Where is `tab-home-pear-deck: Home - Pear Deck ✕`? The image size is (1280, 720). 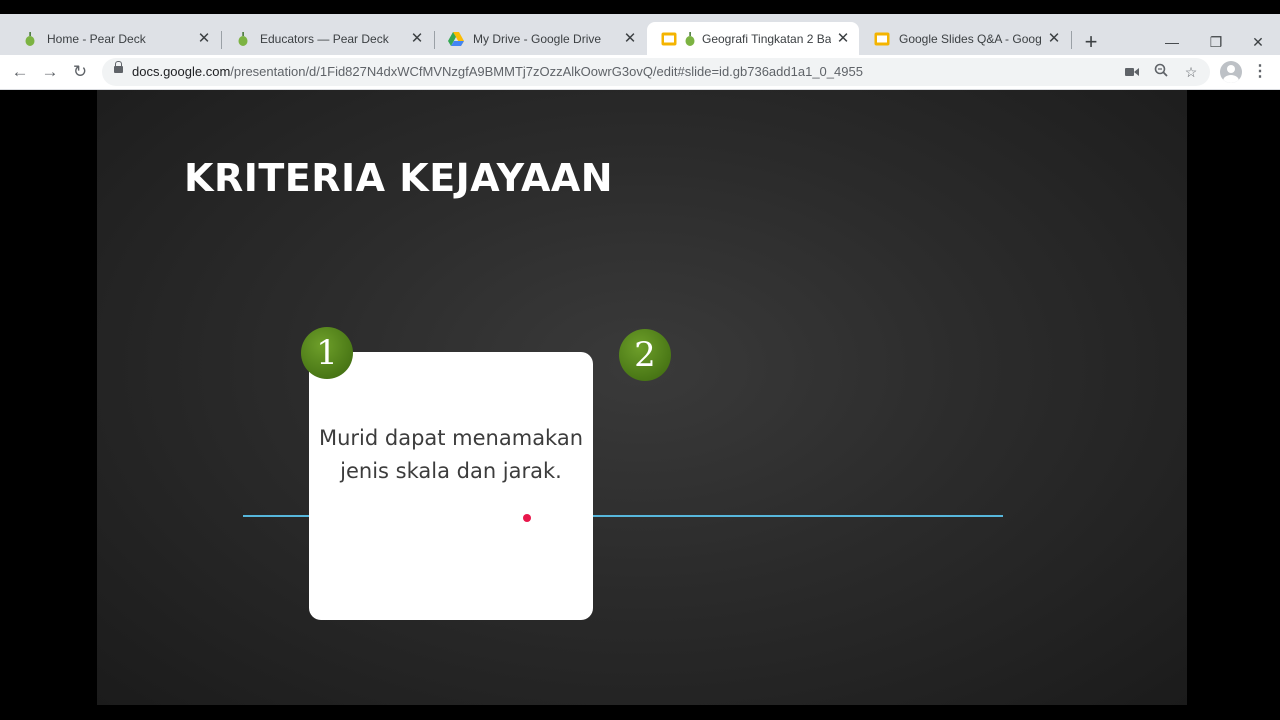
tab-home-pear-deck: Home - Pear Deck ✕ is located at coordinates (114, 38).